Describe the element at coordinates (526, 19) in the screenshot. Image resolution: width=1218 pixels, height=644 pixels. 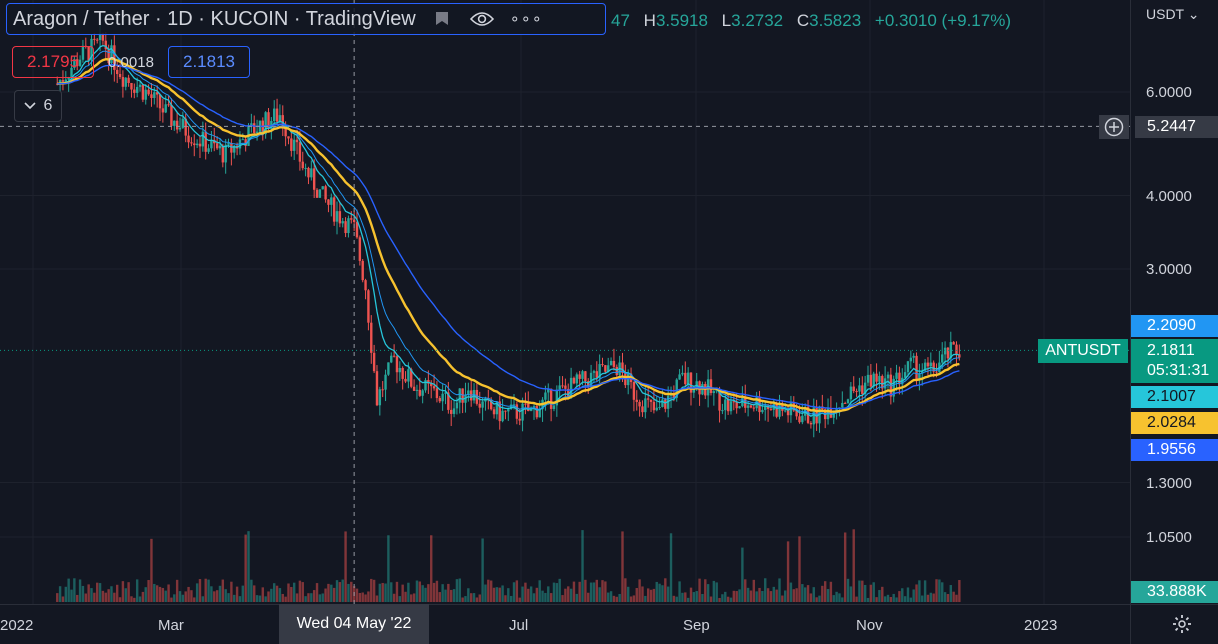
I see `more-icon: ∘∘∘` at that location.